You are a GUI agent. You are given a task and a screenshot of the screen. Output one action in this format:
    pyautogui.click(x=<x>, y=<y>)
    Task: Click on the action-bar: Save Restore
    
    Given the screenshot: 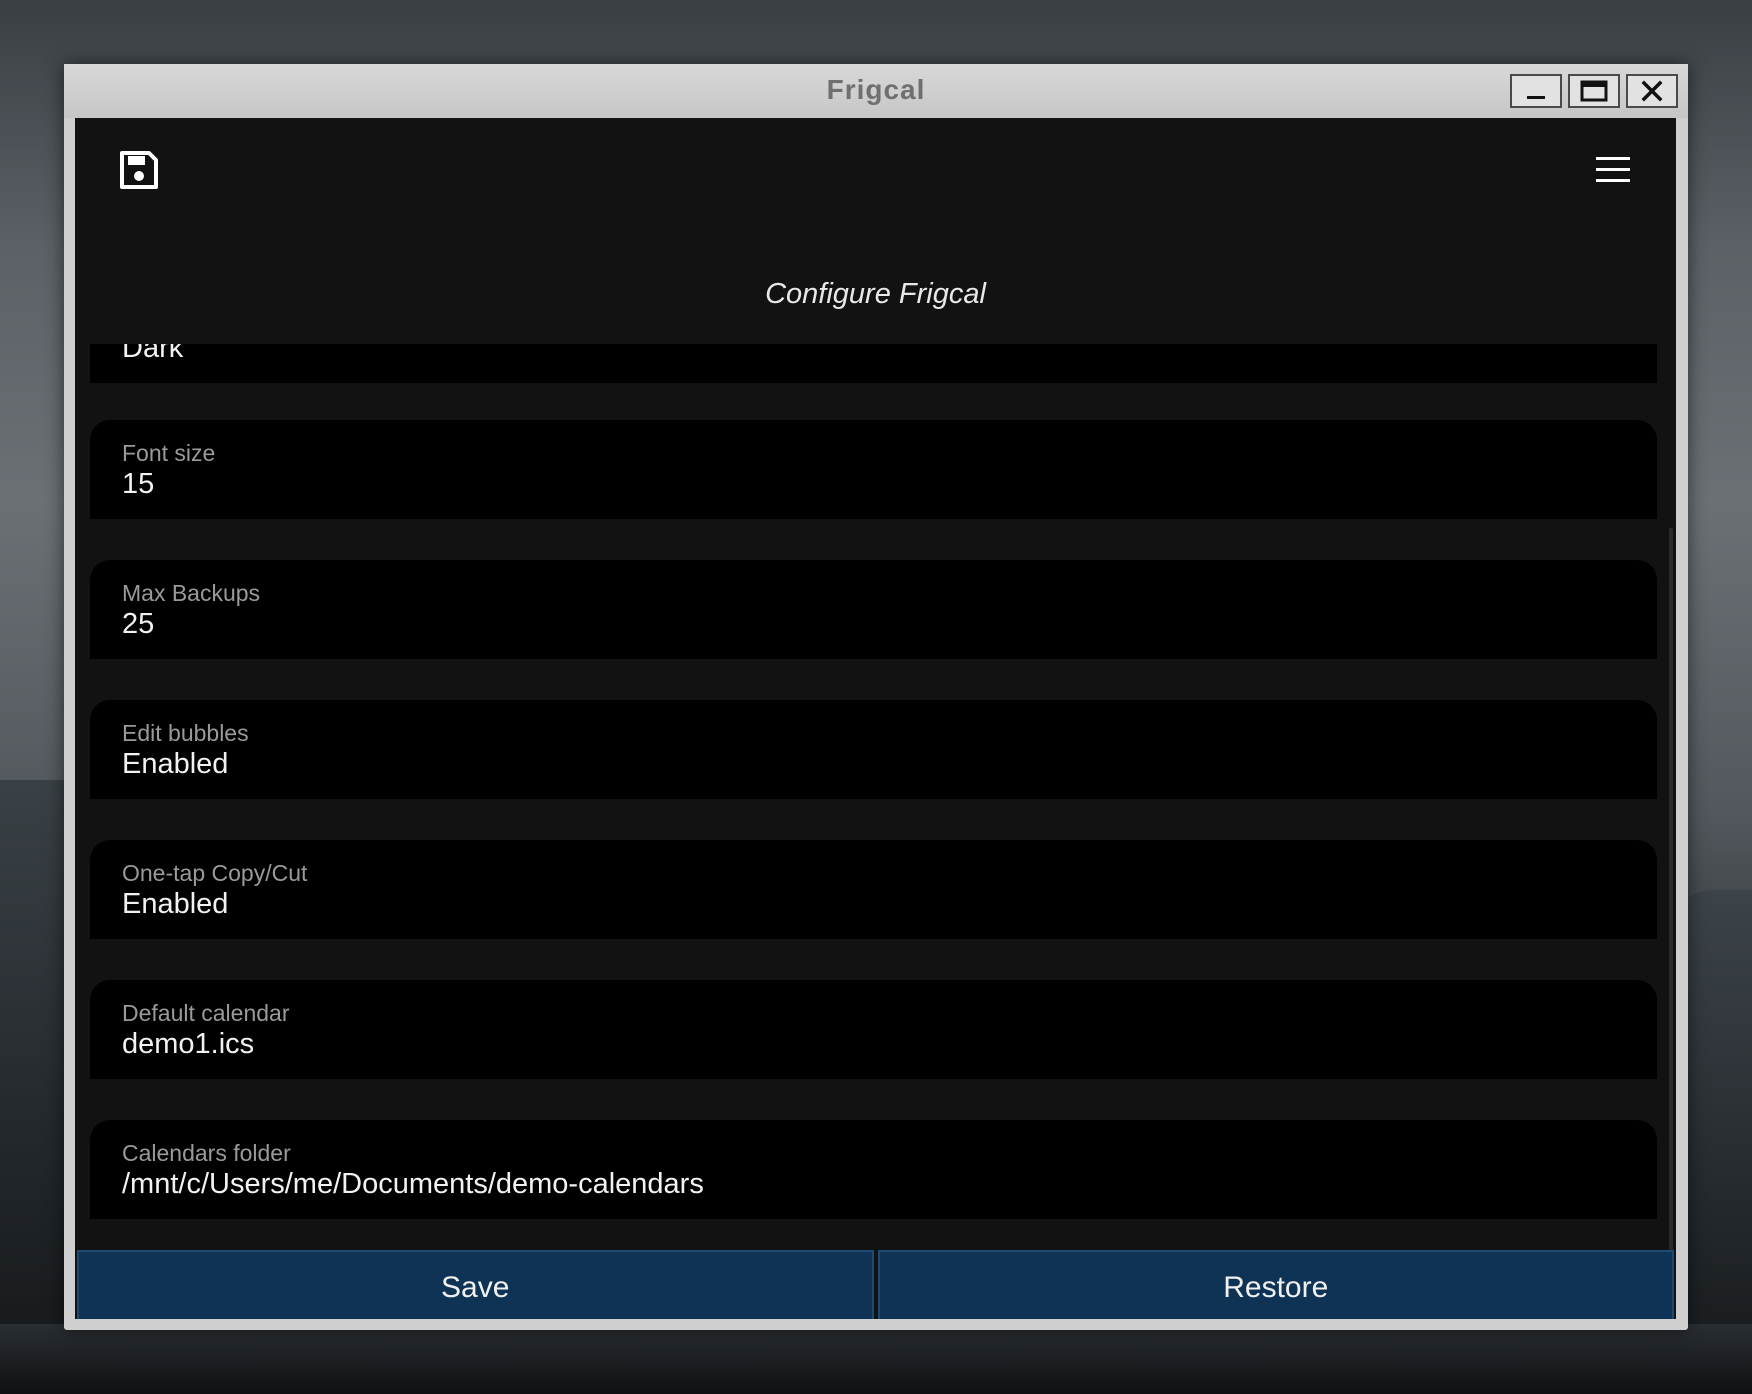 What is the action you would take?
    pyautogui.click(x=875, y=1284)
    